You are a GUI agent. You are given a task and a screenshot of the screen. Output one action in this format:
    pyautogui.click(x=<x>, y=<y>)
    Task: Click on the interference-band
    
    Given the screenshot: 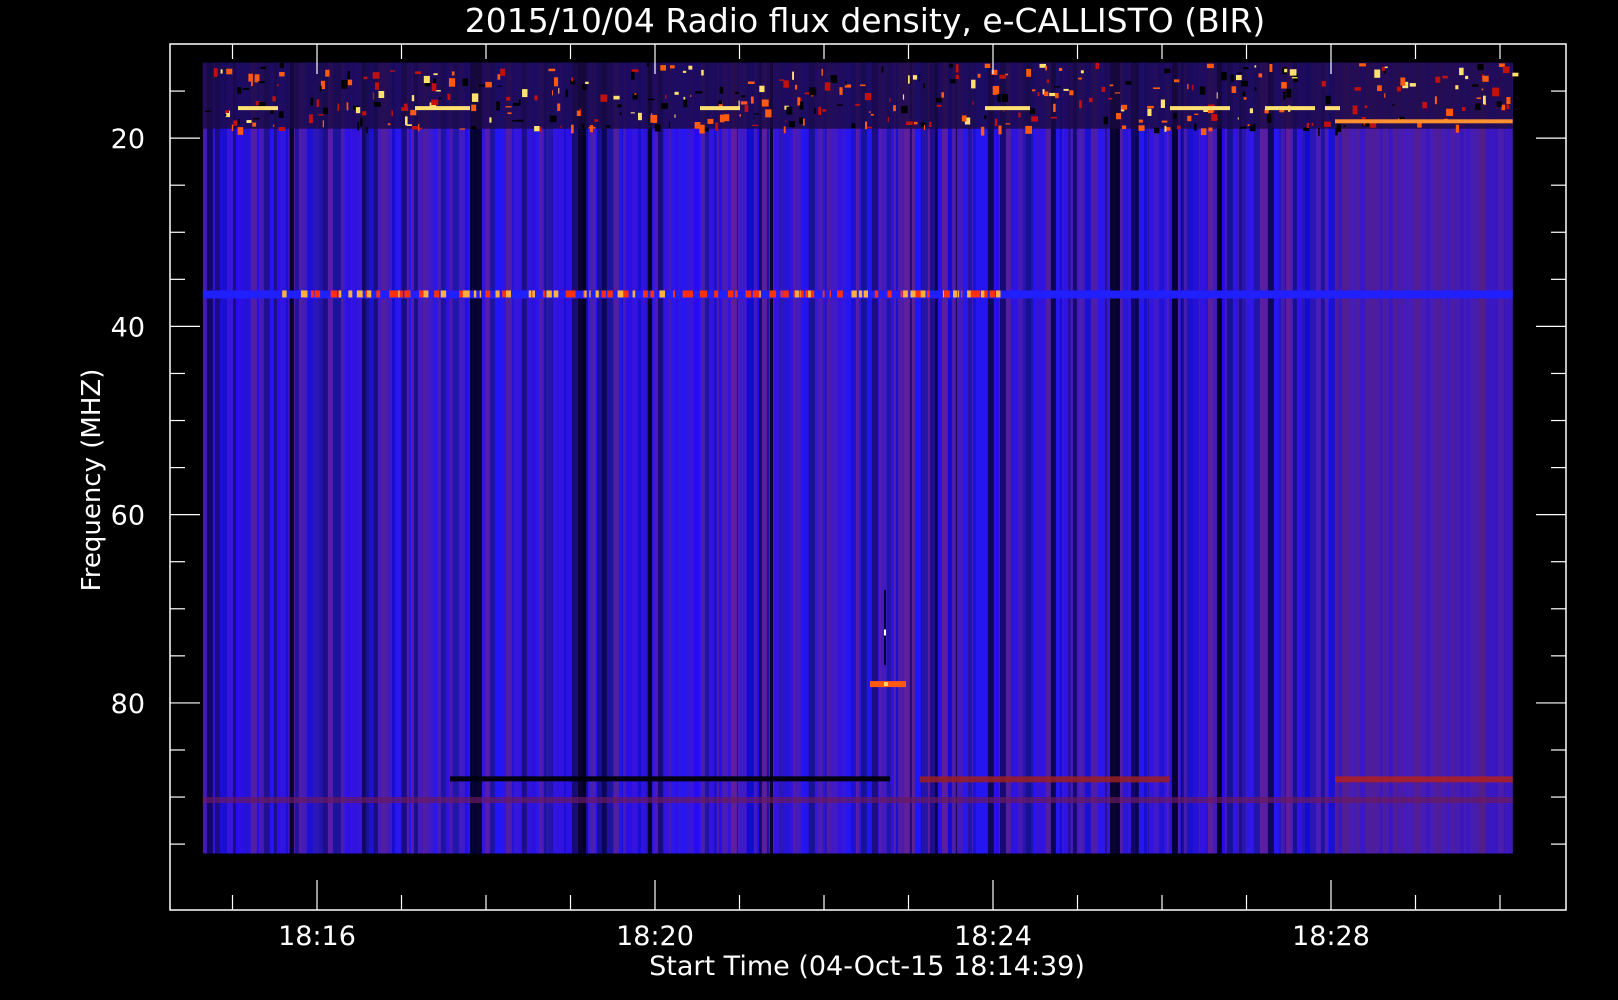 What is the action you would take?
    pyautogui.click(x=857, y=95)
    